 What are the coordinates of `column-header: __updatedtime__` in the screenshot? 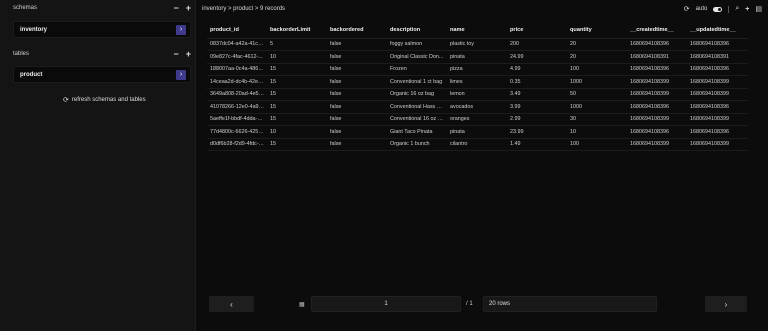 It's located at (717, 30).